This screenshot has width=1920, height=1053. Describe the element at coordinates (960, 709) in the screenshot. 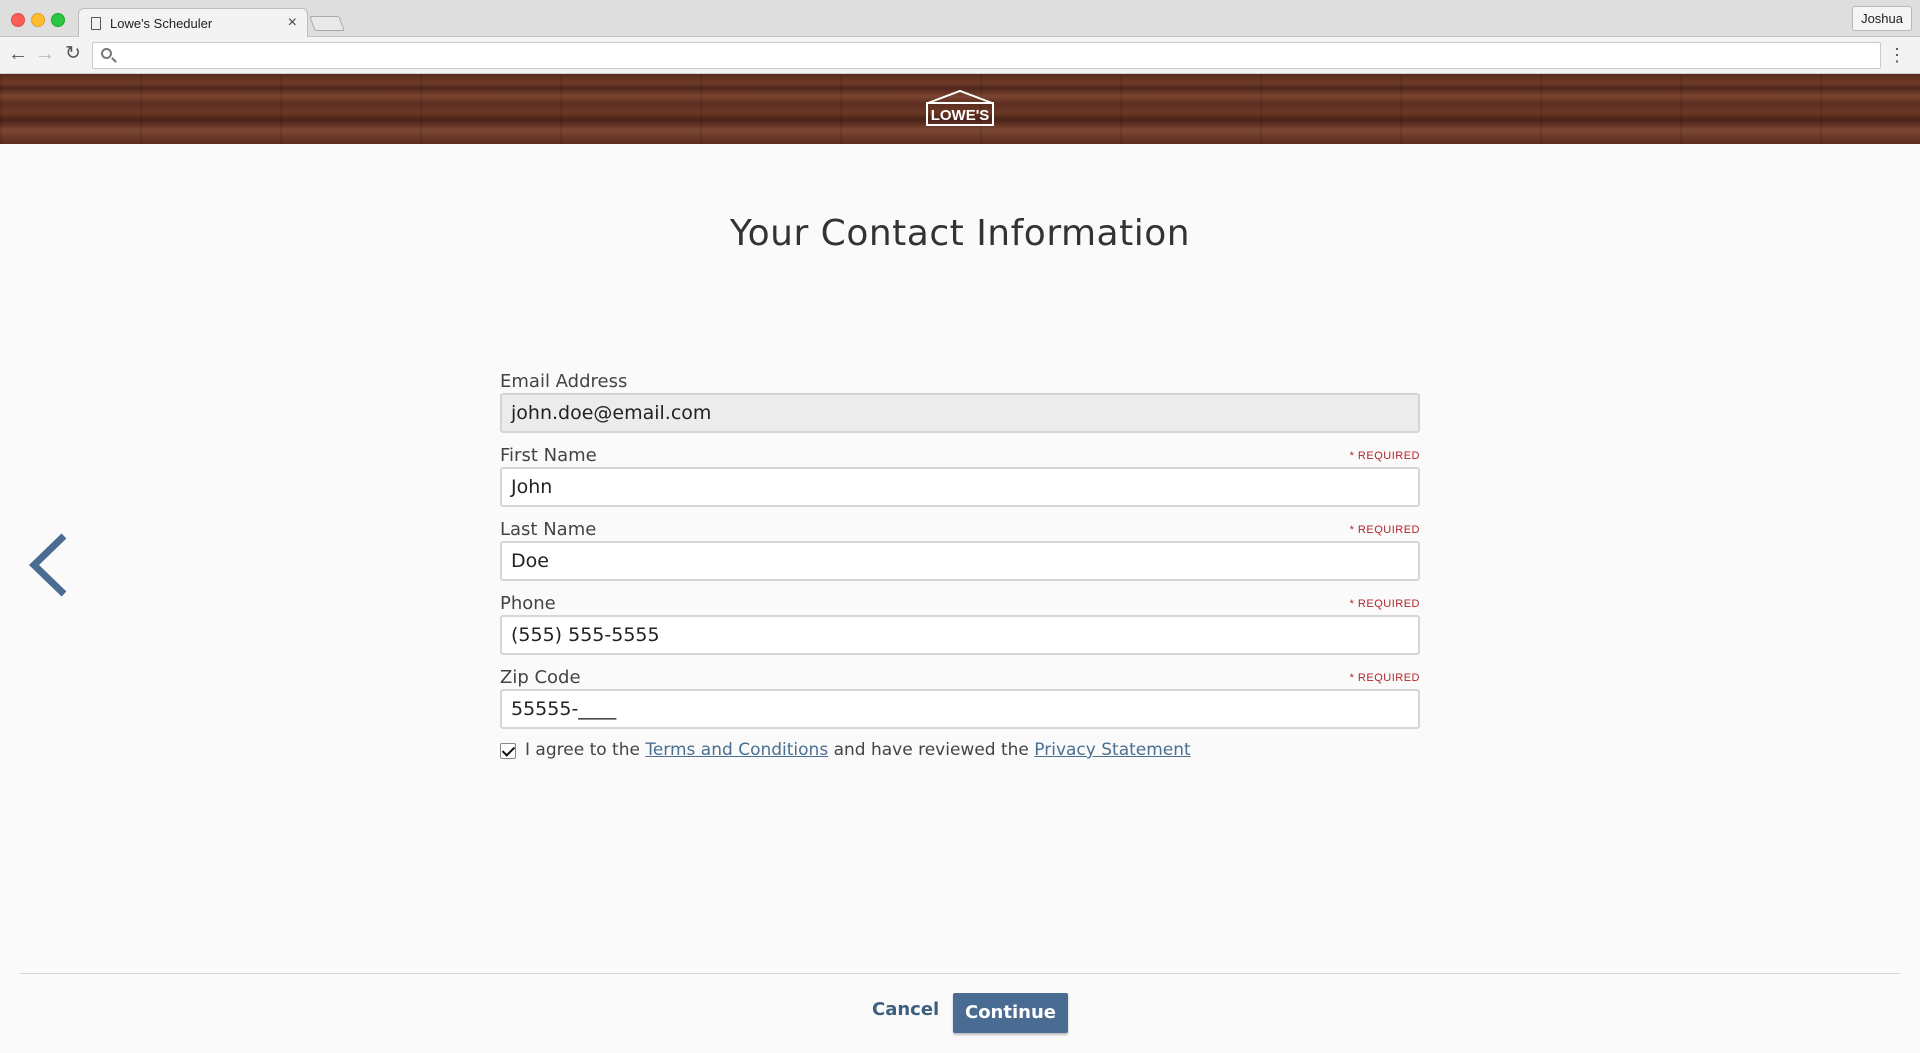

I see `zip-code-input: 55555-____` at that location.